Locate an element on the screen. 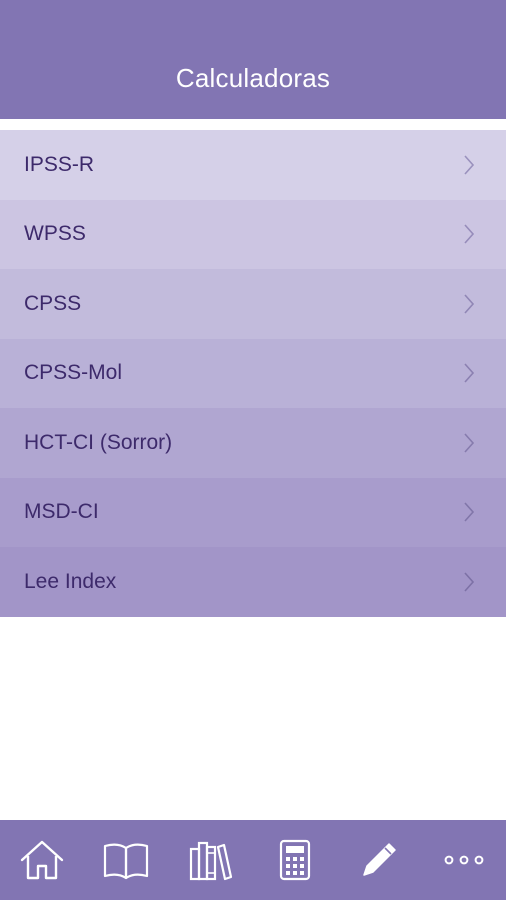 The height and width of the screenshot is (900, 506). more-dots-icon is located at coordinates (464, 860).